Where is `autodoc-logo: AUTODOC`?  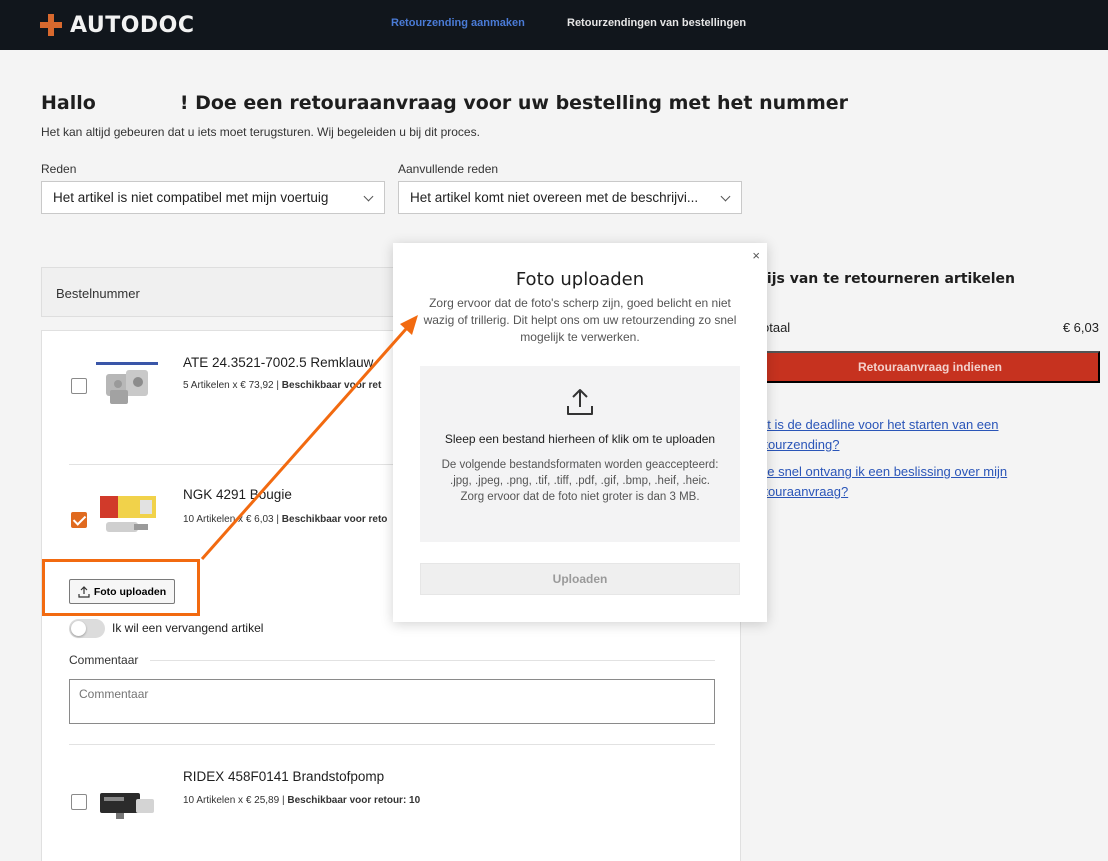
autodoc-logo: AUTODOC is located at coordinates (117, 25).